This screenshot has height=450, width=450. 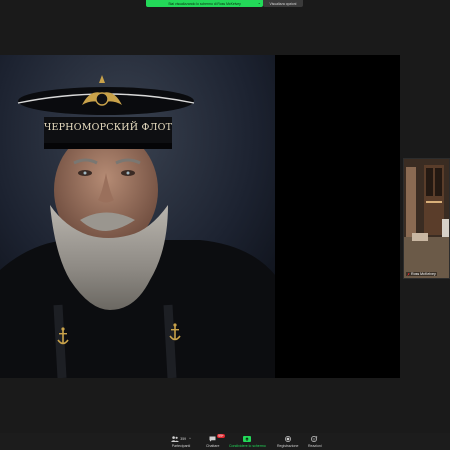 What do you see at coordinates (181, 446) in the screenshot?
I see `participants-label: Partecipanti` at bounding box center [181, 446].